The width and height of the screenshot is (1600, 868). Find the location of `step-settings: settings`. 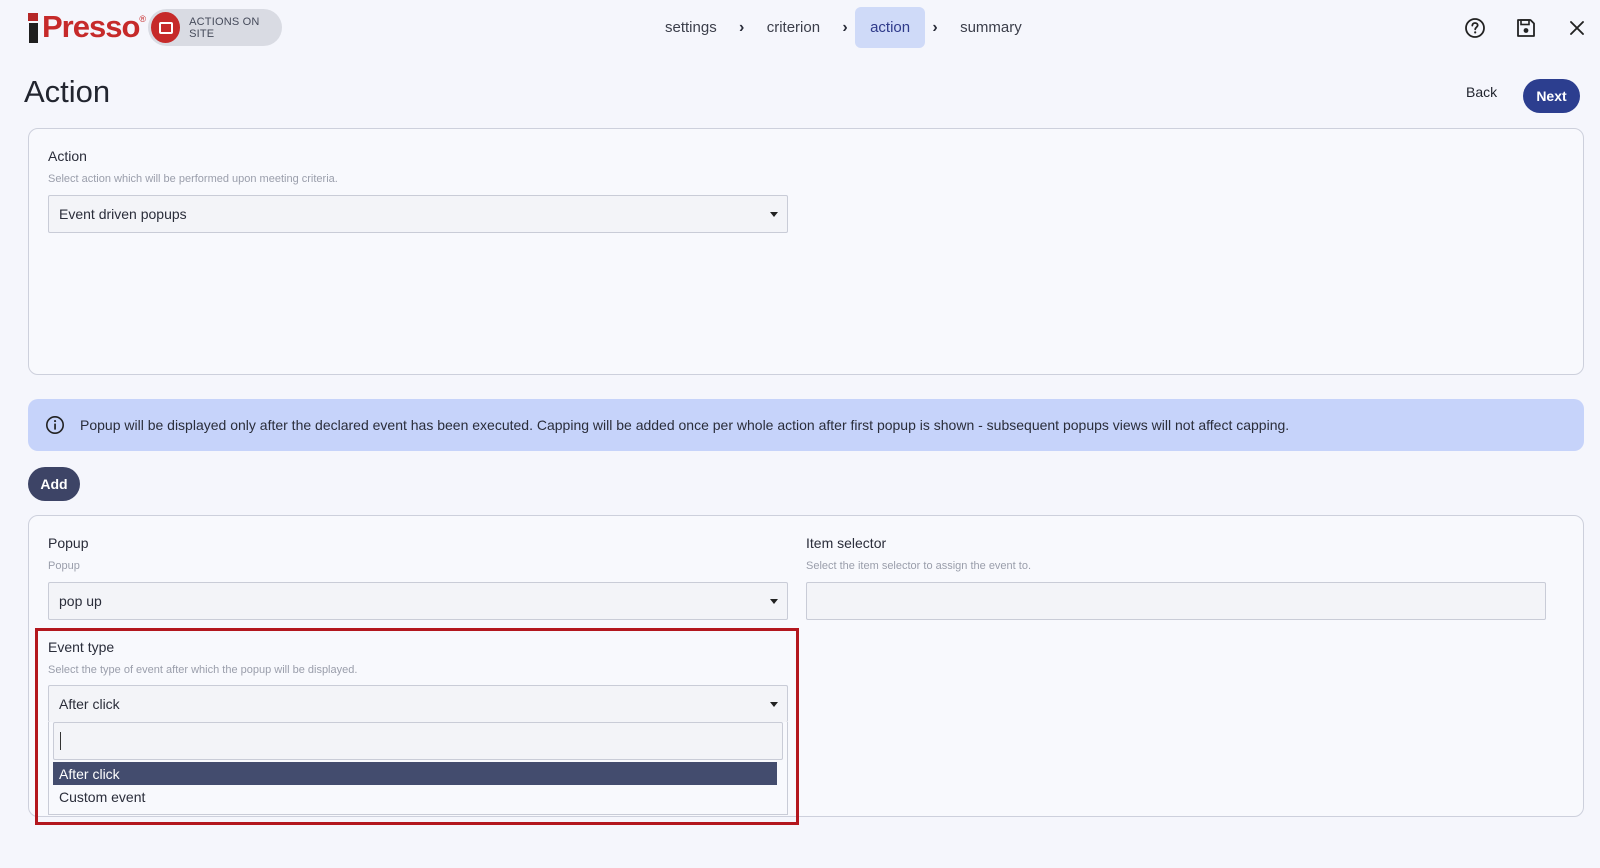

step-settings: settings is located at coordinates (691, 27).